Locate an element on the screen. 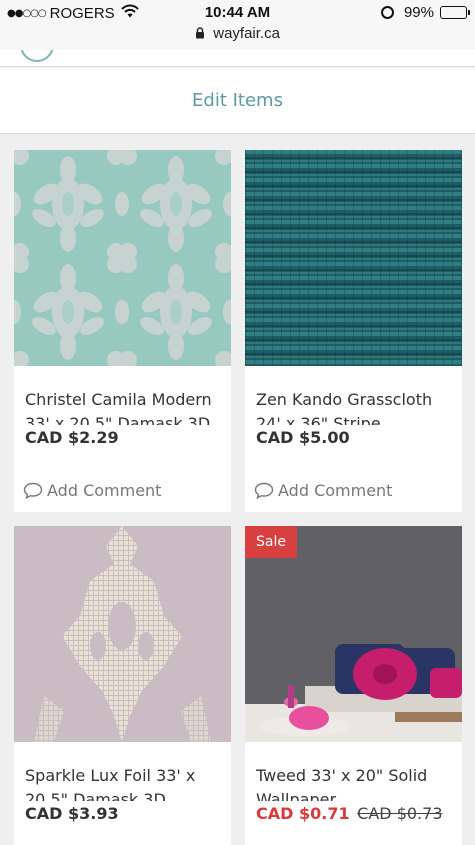  avatar-icon is located at coordinates (37, 56).